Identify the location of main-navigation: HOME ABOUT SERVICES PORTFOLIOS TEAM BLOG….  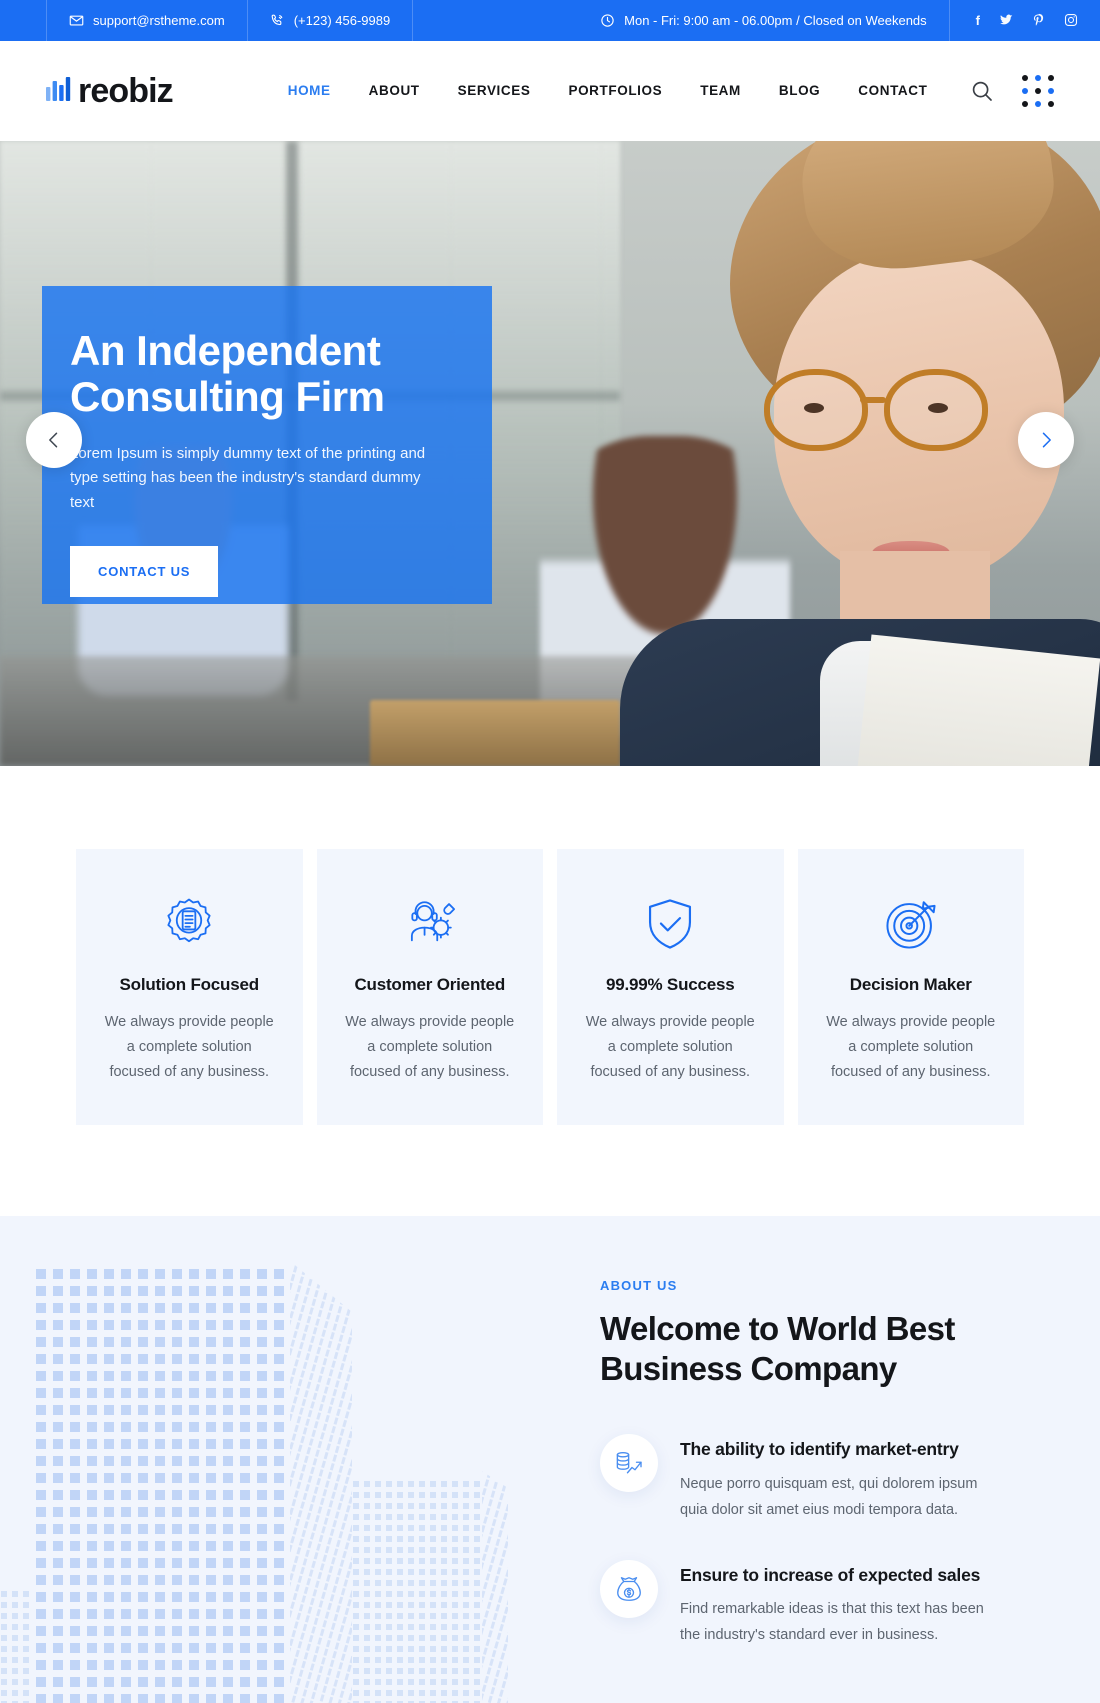
(608, 91).